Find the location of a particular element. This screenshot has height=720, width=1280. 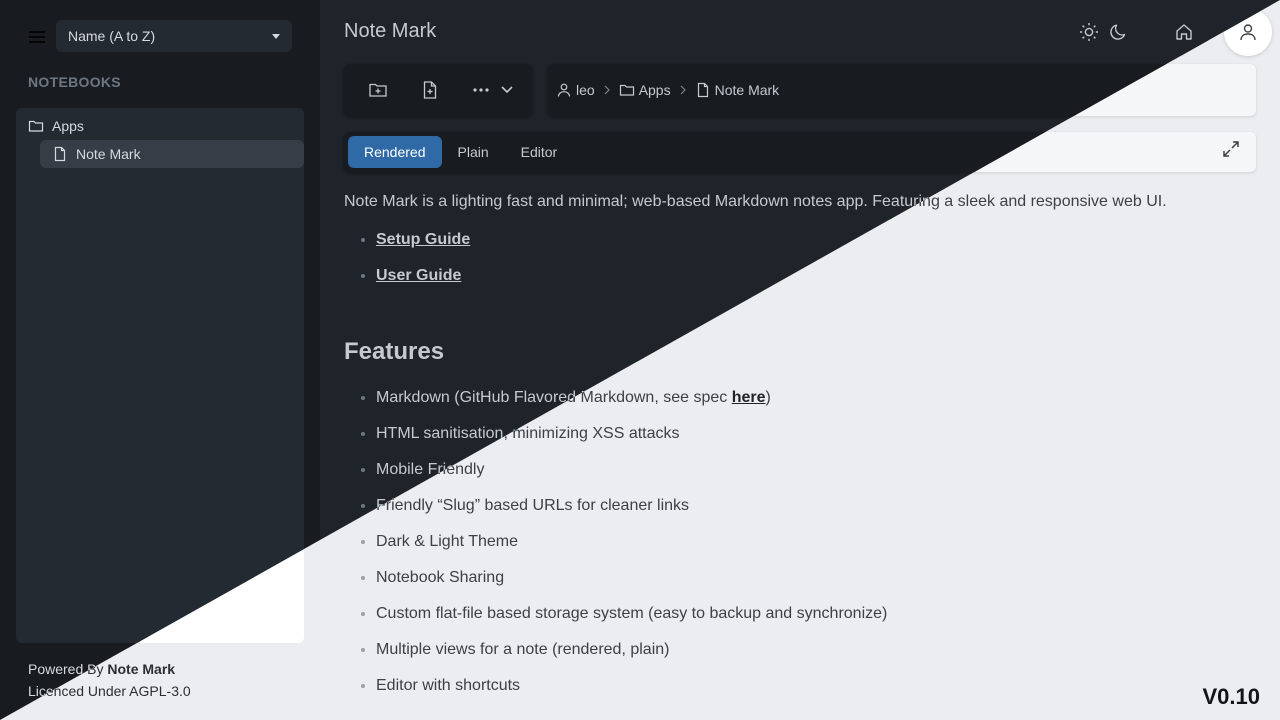

tree-item-apps: Apps is located at coordinates (160, 126).